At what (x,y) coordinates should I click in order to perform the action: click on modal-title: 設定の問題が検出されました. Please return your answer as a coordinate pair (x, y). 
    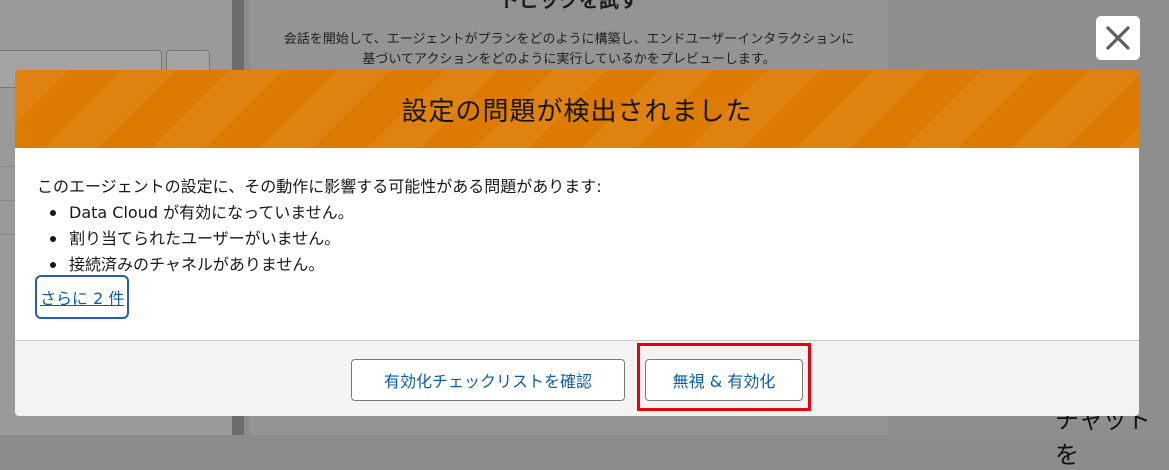
    Looking at the image, I should click on (577, 111).